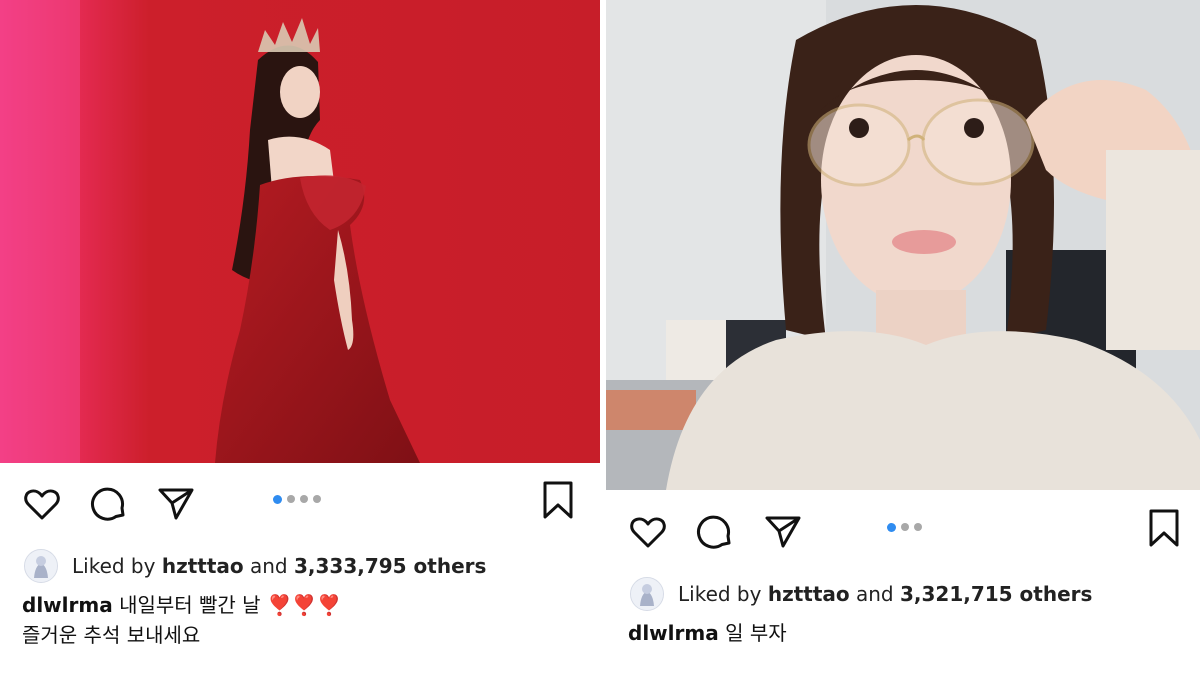 The height and width of the screenshot is (675, 1200). I want to click on others-count: 3,333,795 others, so click(390, 566).